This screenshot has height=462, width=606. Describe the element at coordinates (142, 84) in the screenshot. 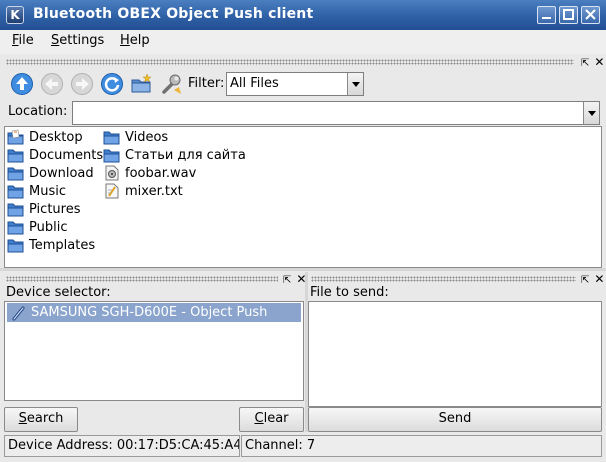

I see `new-folder-icon` at that location.